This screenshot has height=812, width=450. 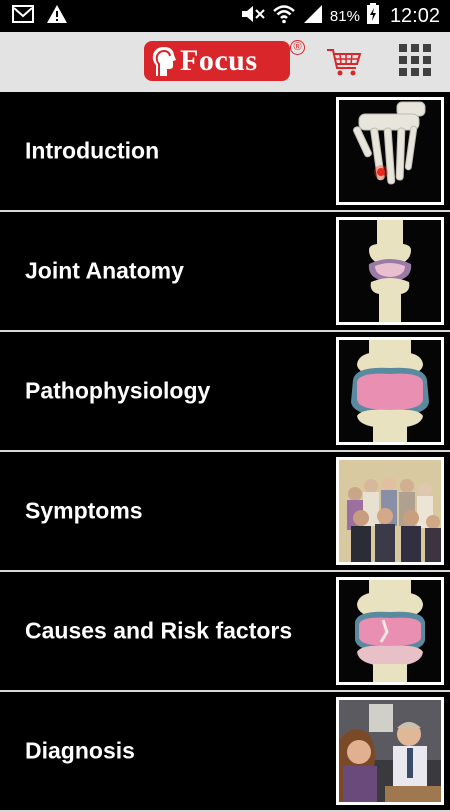 I want to click on menu-item-label: Causes and Risk factors, so click(x=159, y=630).